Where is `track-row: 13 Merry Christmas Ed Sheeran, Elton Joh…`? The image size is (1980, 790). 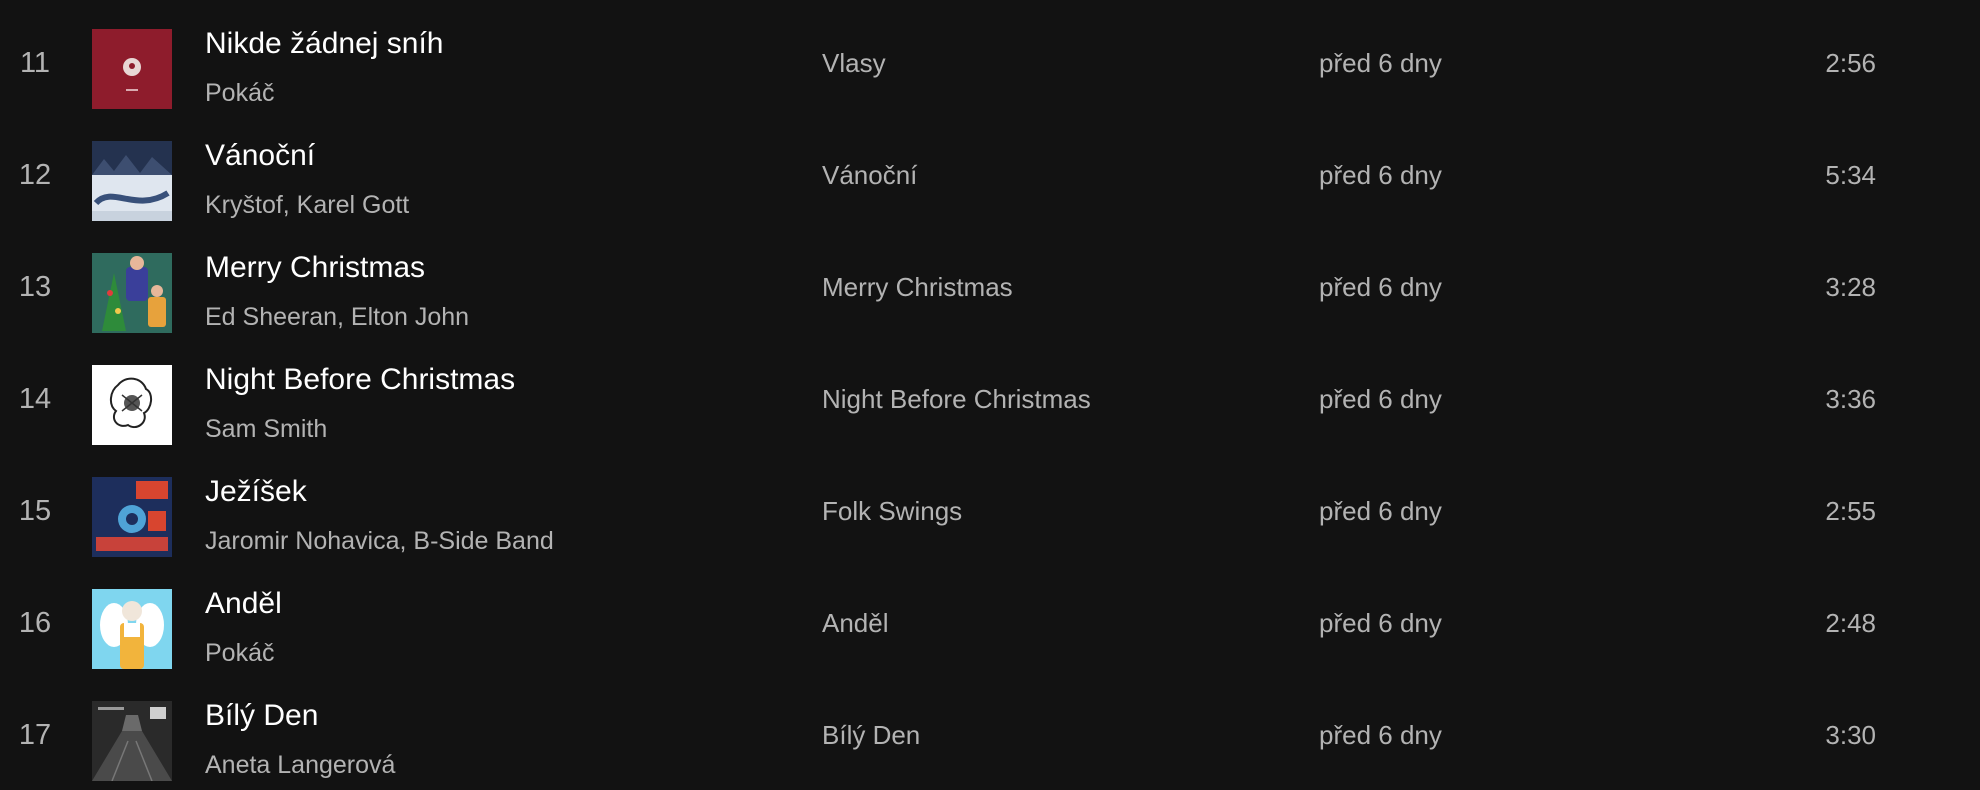
track-row: 13 Merry Christmas Ed Sheeran, Elton Joh… is located at coordinates (990, 287).